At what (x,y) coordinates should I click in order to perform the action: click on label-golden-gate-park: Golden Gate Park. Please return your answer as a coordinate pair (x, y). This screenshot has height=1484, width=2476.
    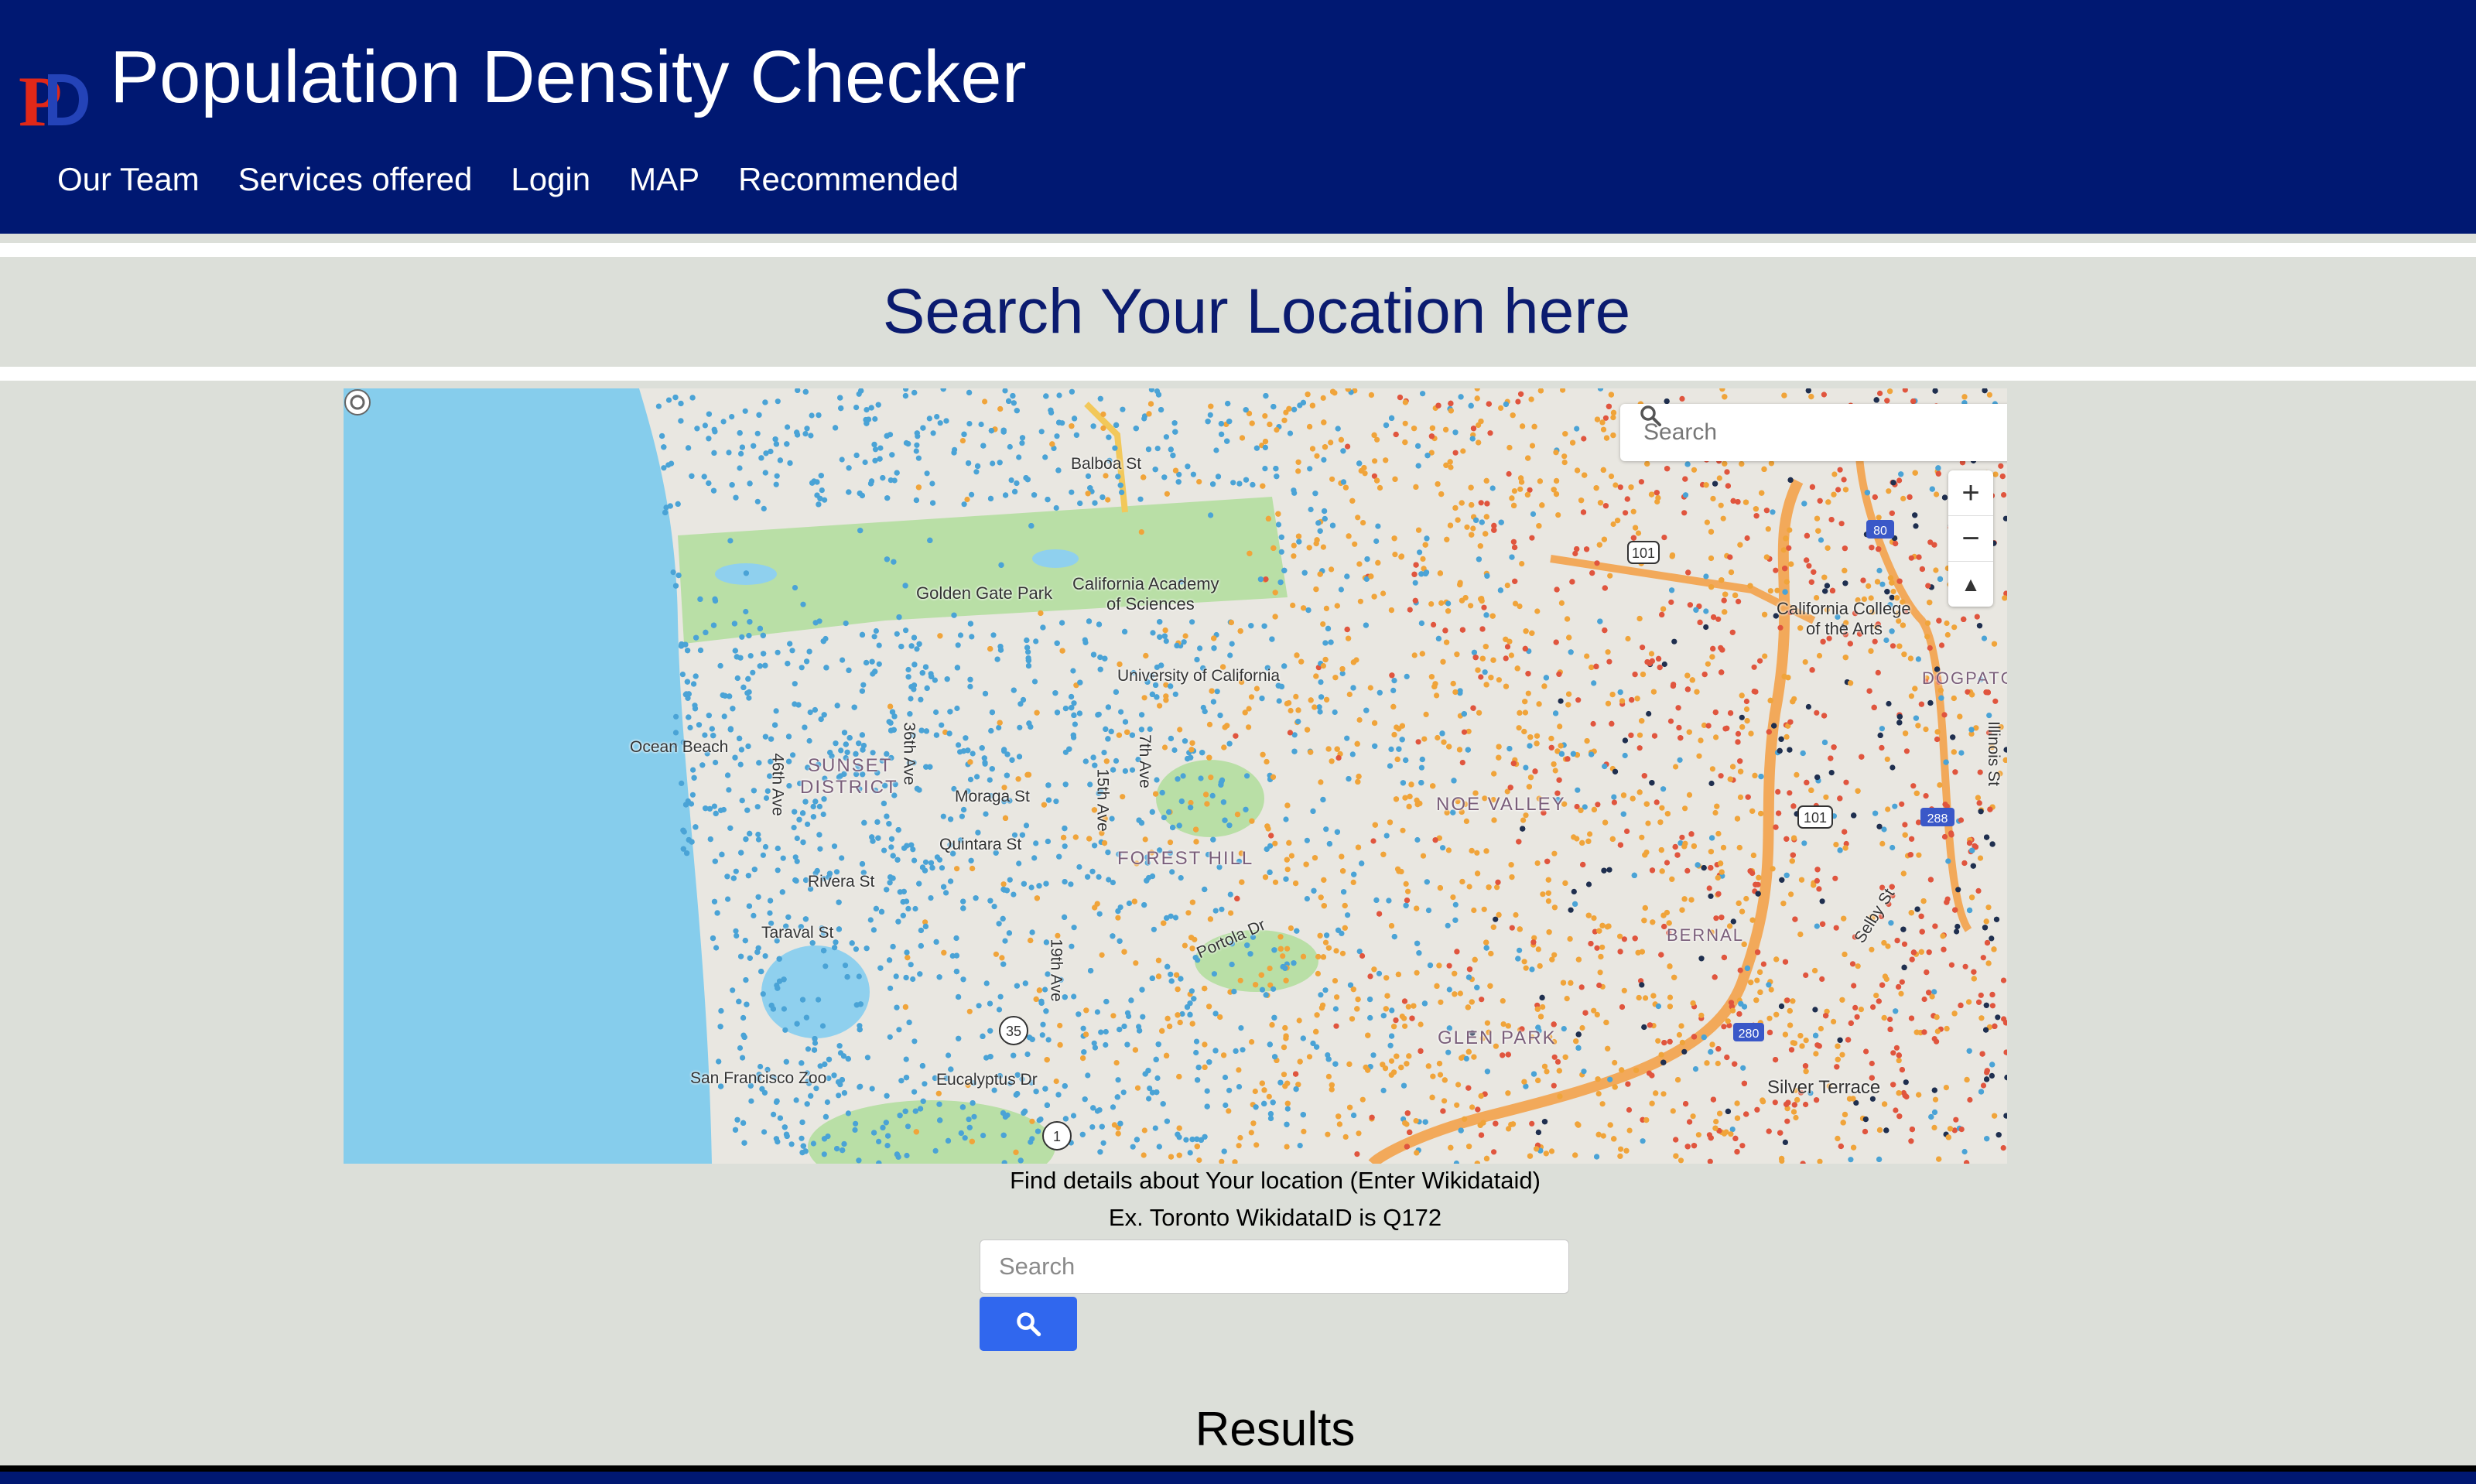
    Looking at the image, I should click on (985, 593).